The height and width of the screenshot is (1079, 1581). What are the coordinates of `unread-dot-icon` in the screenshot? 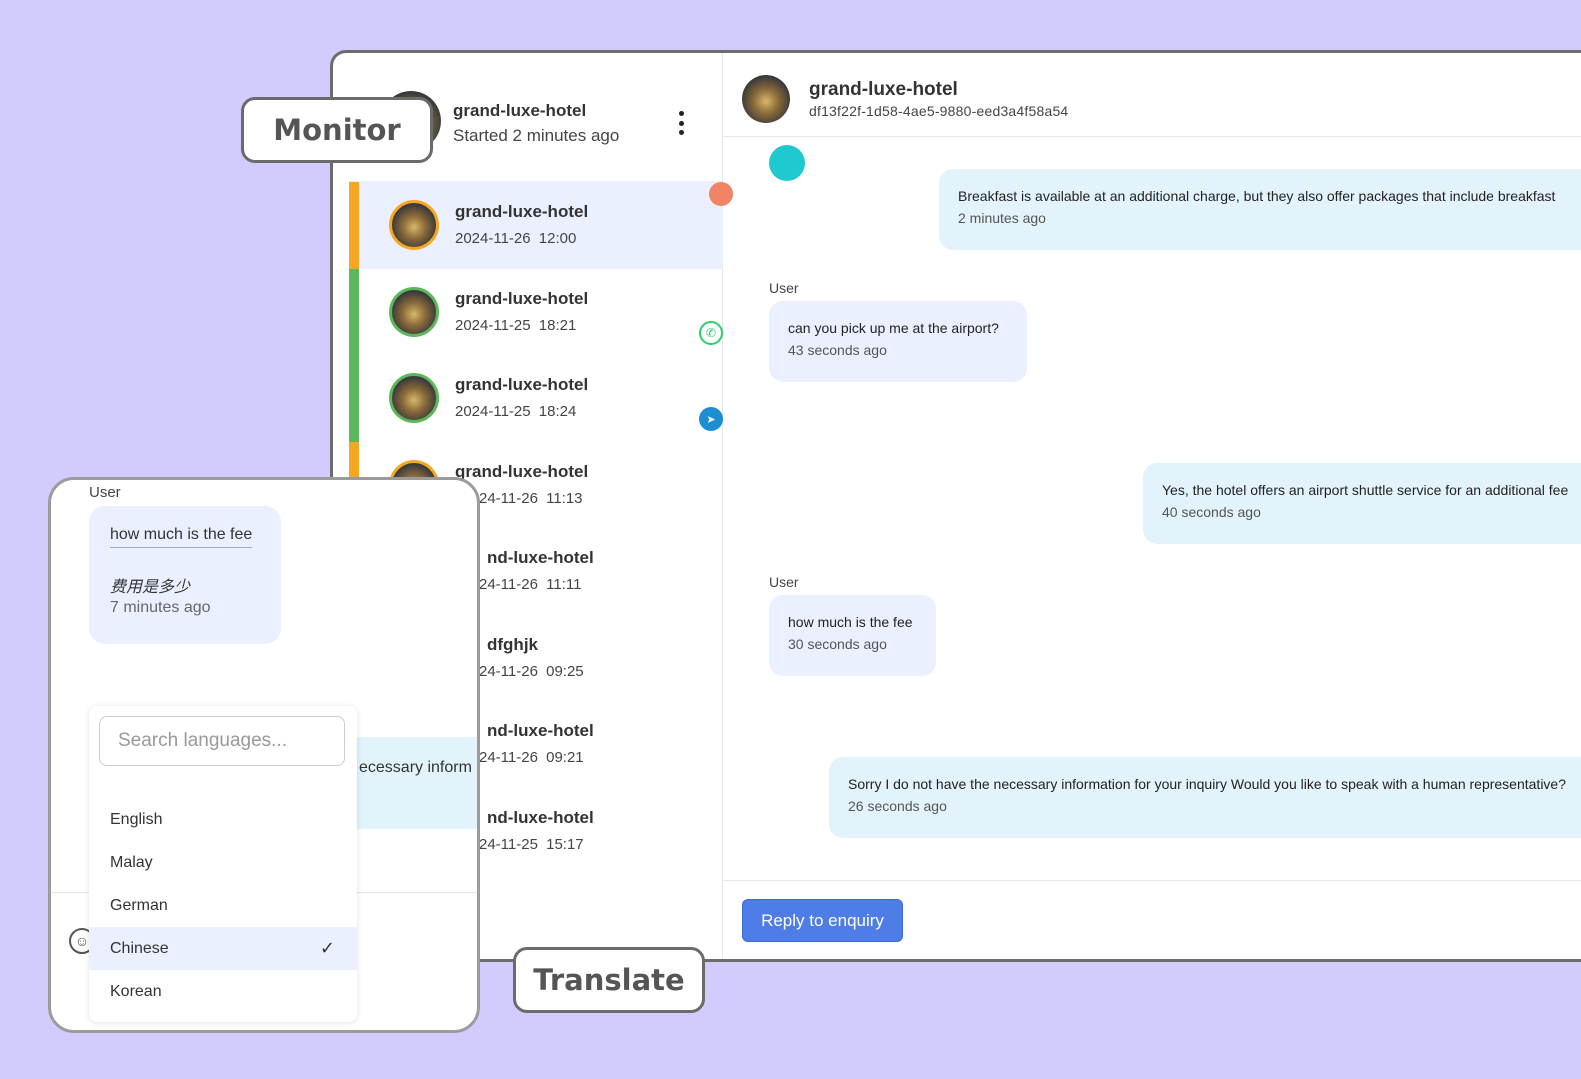 It's located at (721, 194).